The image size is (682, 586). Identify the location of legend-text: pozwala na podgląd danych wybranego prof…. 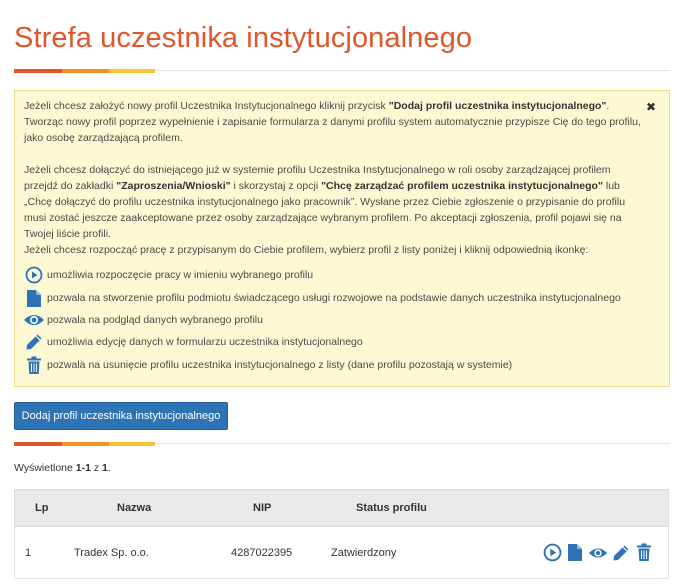
(155, 320).